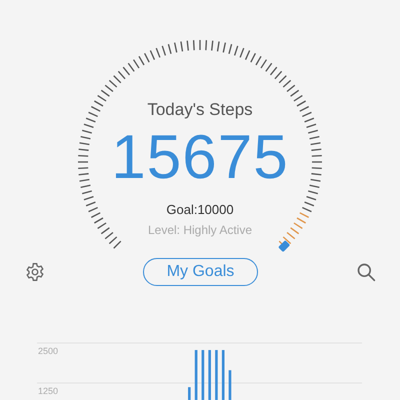  I want to click on step-count: 15675, so click(200, 158).